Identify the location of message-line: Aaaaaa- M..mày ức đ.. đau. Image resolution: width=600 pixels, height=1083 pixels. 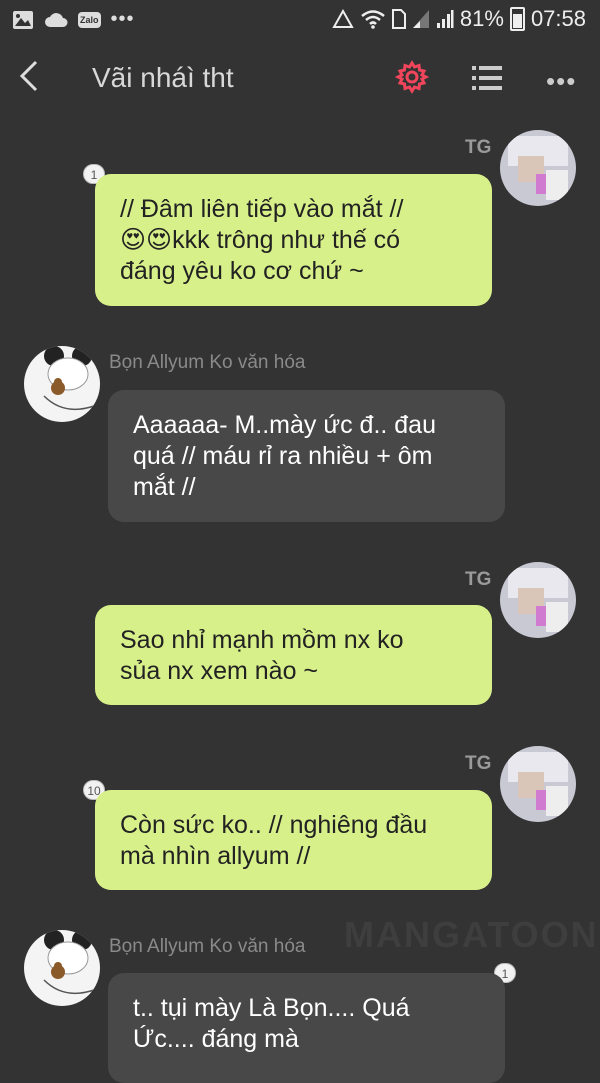
(284, 425).